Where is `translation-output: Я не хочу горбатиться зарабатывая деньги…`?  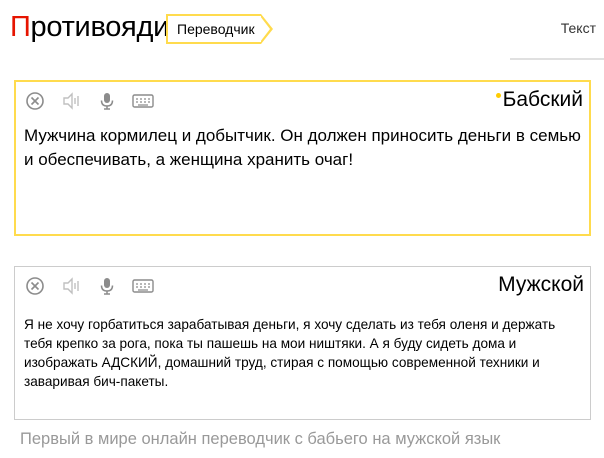
translation-output: Я не хочу горбатиться зарабатывая деньги… is located at coordinates (290, 353).